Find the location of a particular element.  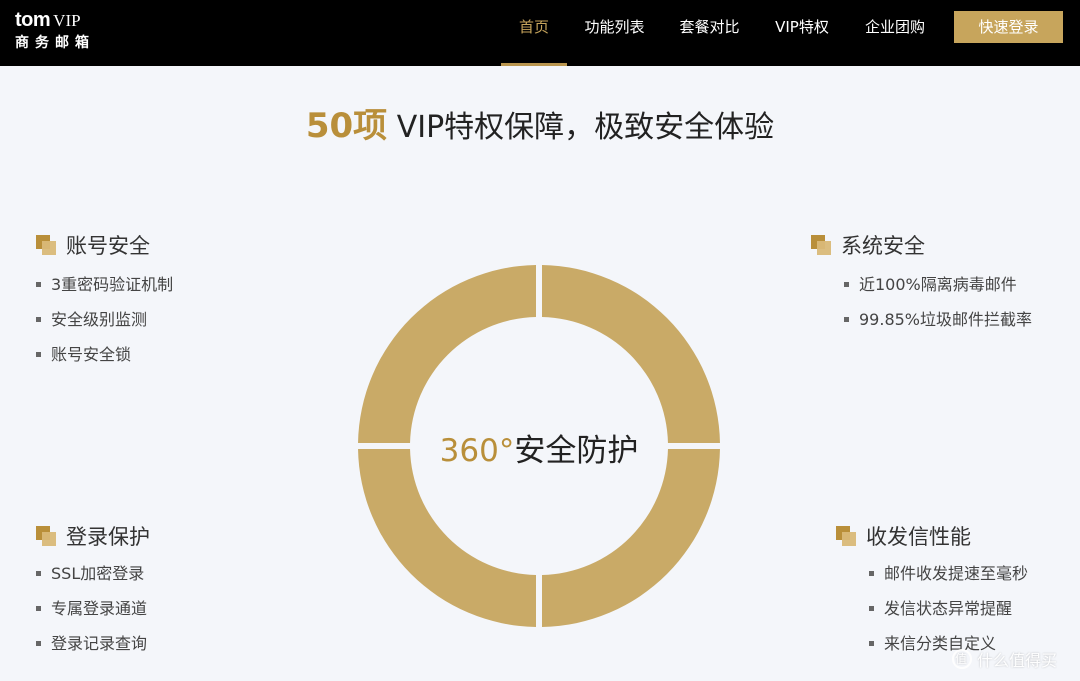

nav-vip-privileges: VIP特权 is located at coordinates (802, 33).